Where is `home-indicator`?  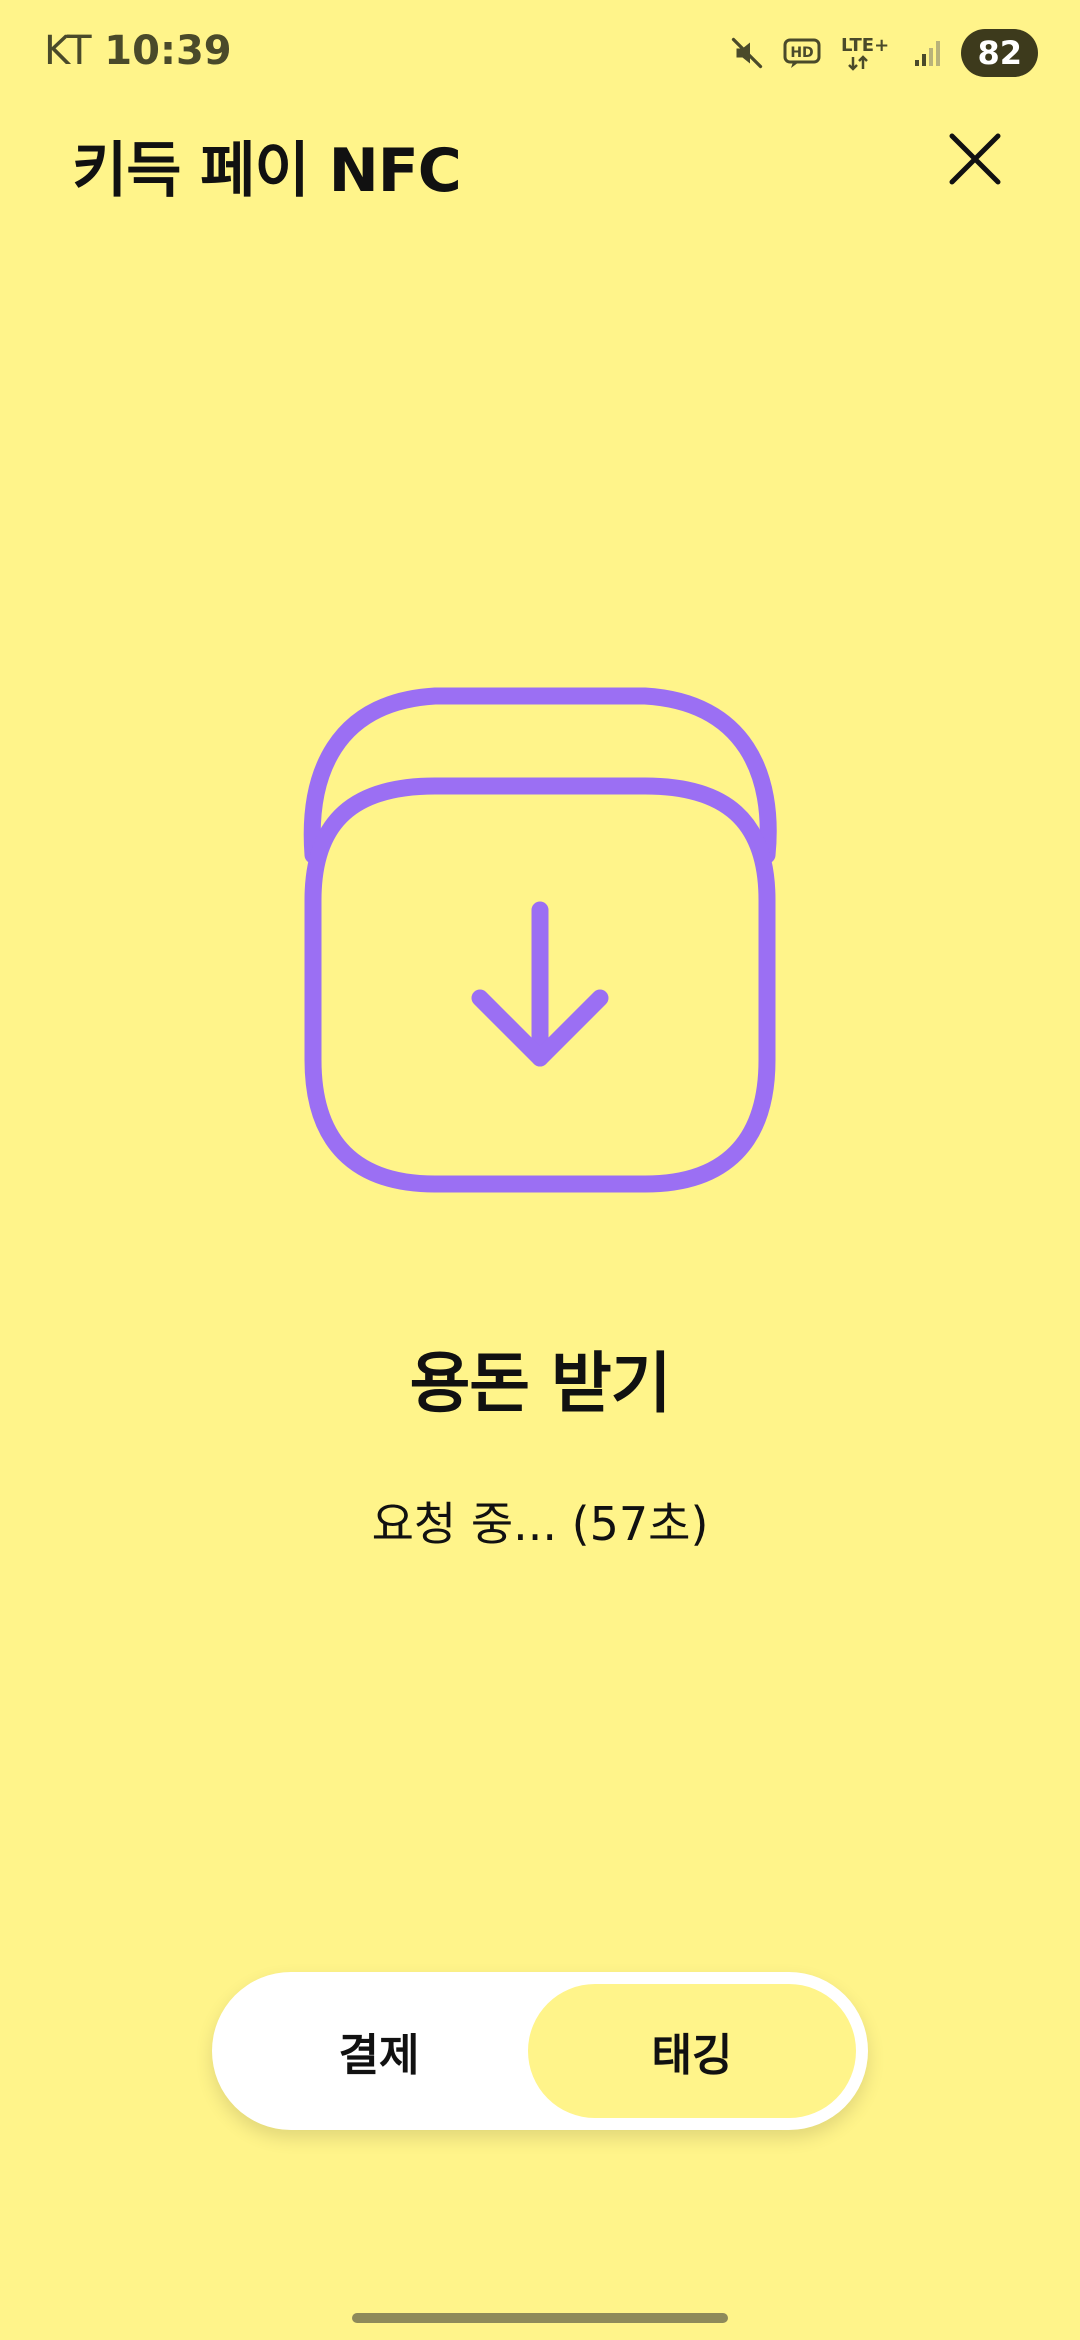
home-indicator is located at coordinates (540, 2318).